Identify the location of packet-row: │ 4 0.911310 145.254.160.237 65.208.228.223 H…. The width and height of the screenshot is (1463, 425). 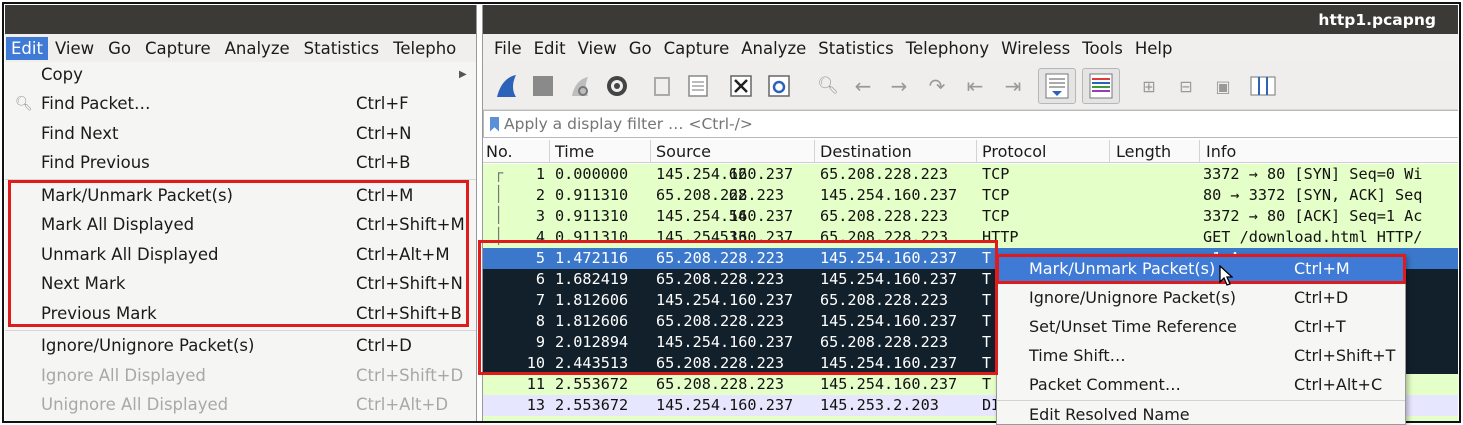
(970, 237).